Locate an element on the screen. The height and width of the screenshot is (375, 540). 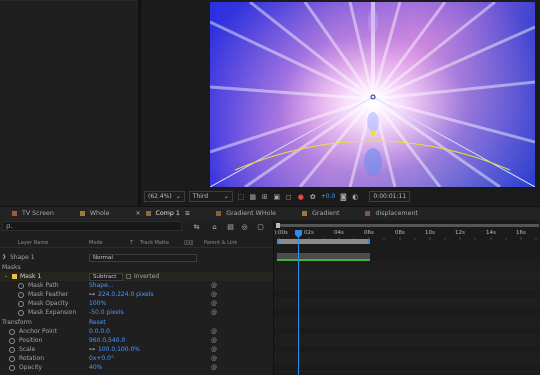
motion-blur-icon: ◎ is located at coordinates (244, 226).